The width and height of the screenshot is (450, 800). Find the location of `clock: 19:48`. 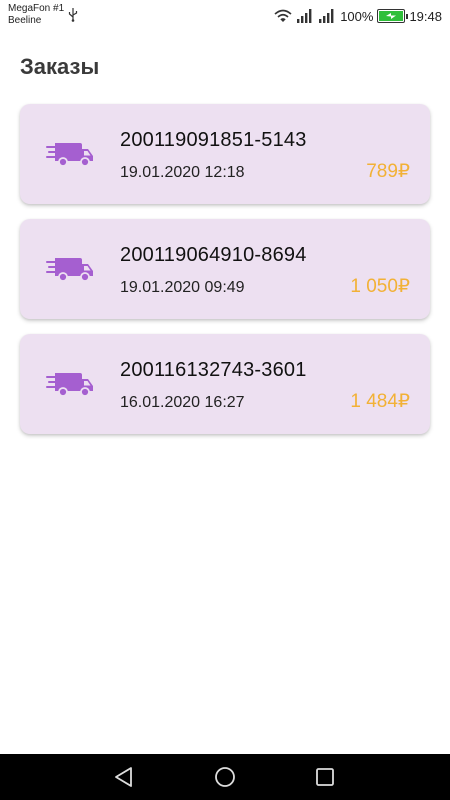

clock: 19:48 is located at coordinates (425, 16).